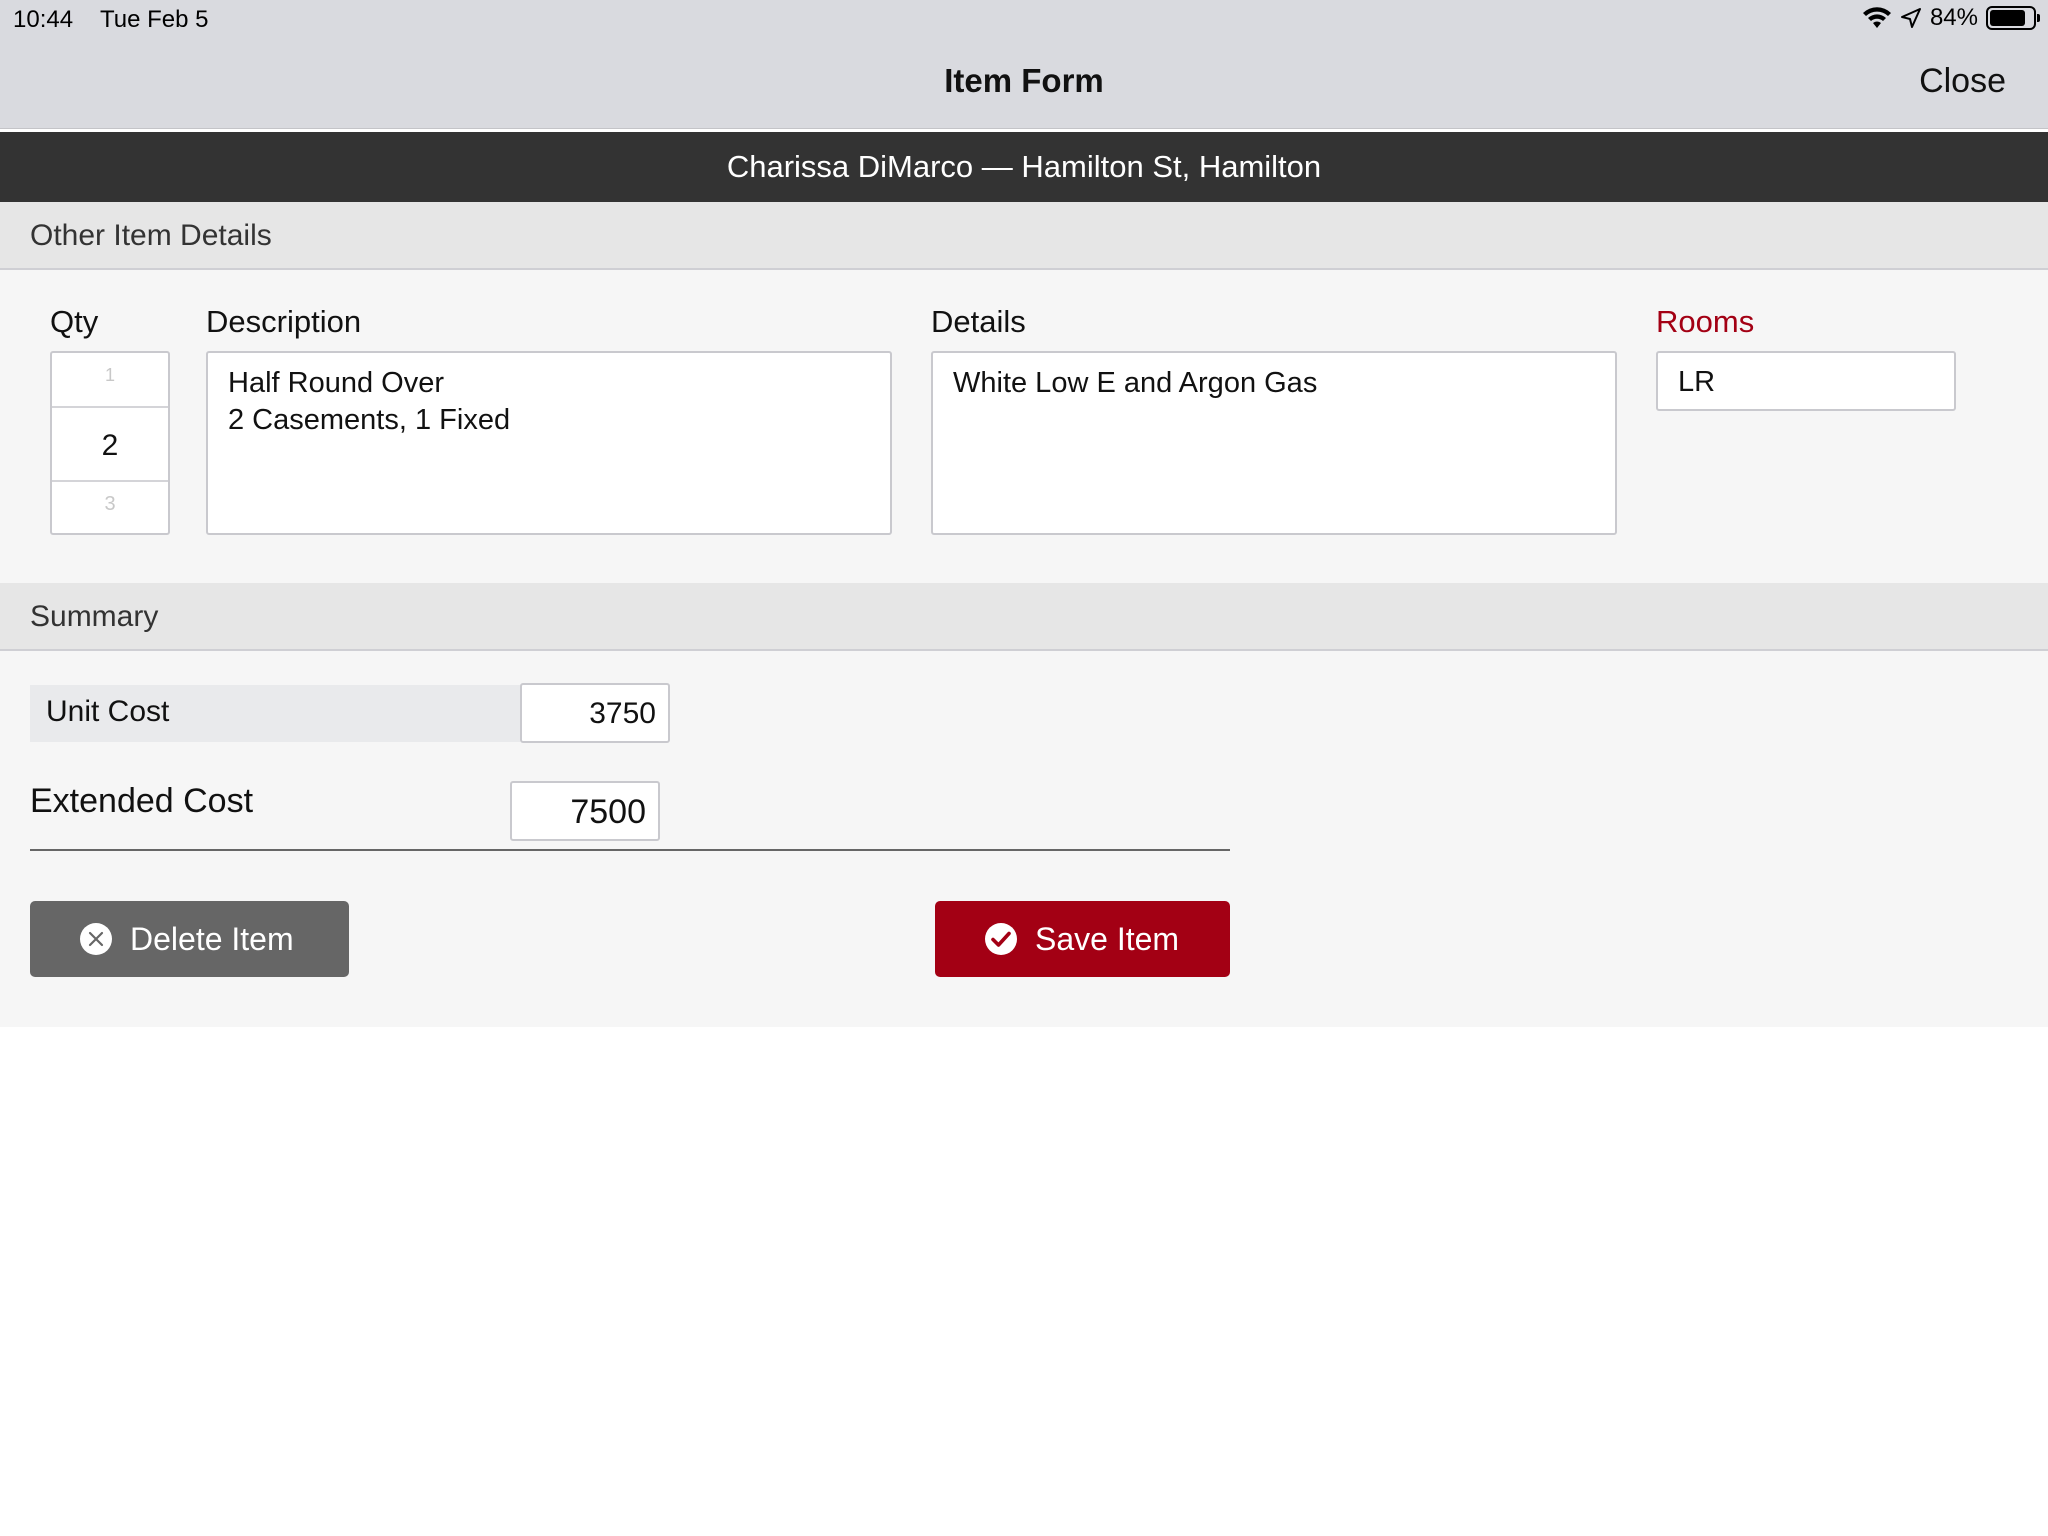 This screenshot has height=1536, width=2048. I want to click on battery-fill, so click(2008, 18).